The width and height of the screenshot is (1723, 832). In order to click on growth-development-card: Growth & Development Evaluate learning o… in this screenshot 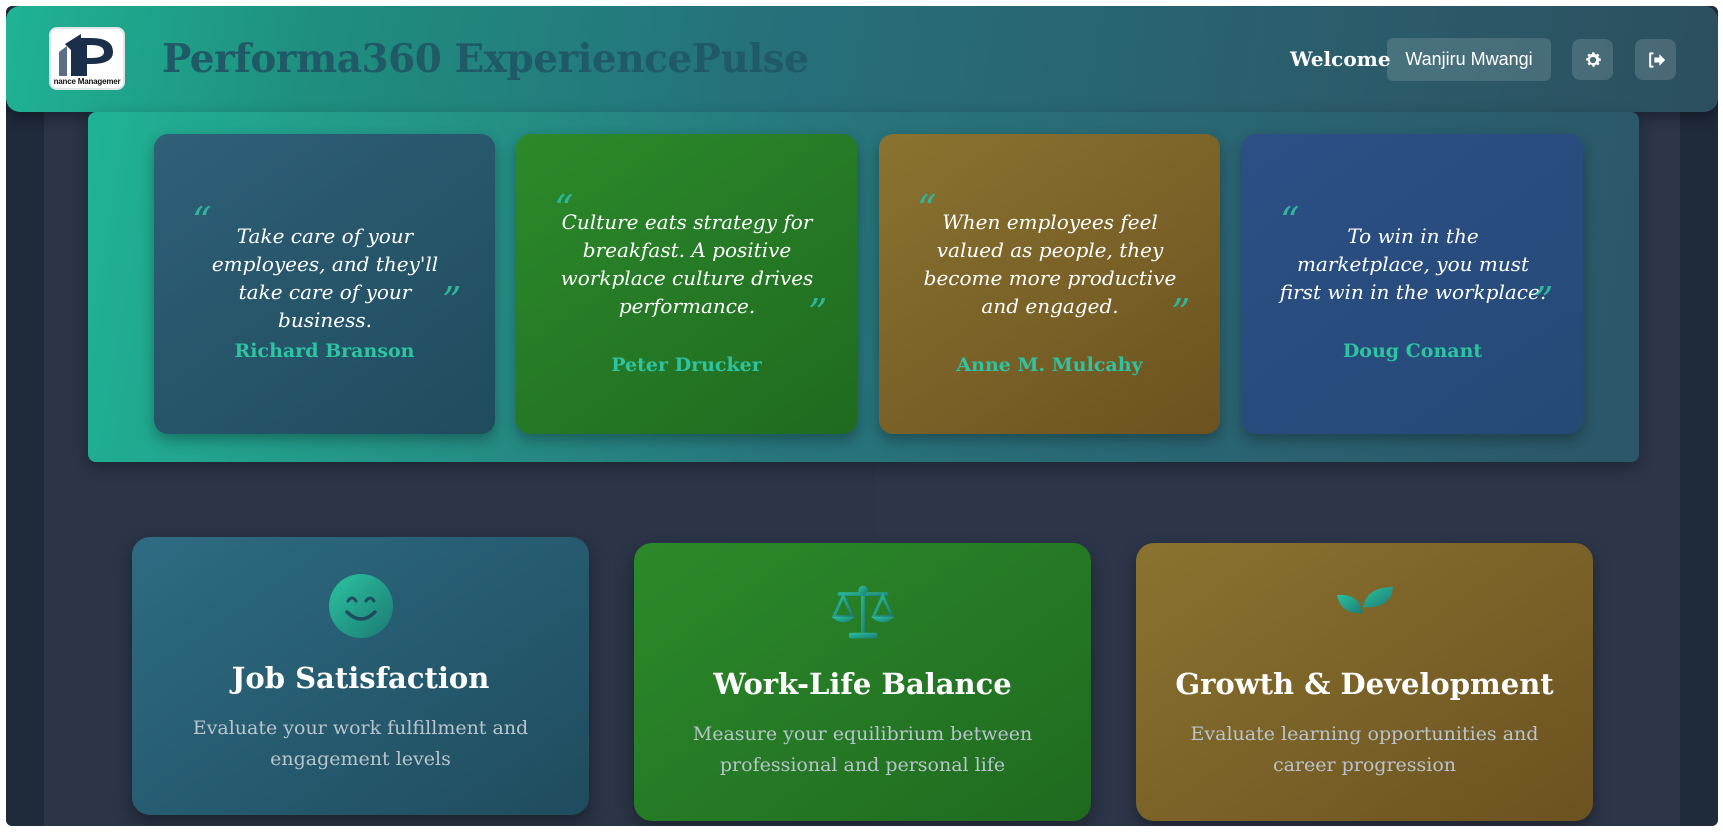, I will do `click(1364, 682)`.